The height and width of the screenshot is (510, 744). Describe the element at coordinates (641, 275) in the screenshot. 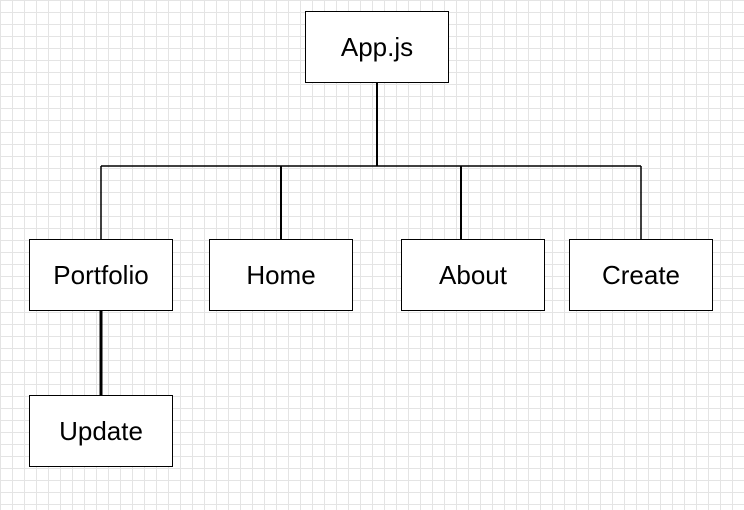

I see `node-create: Create` at that location.